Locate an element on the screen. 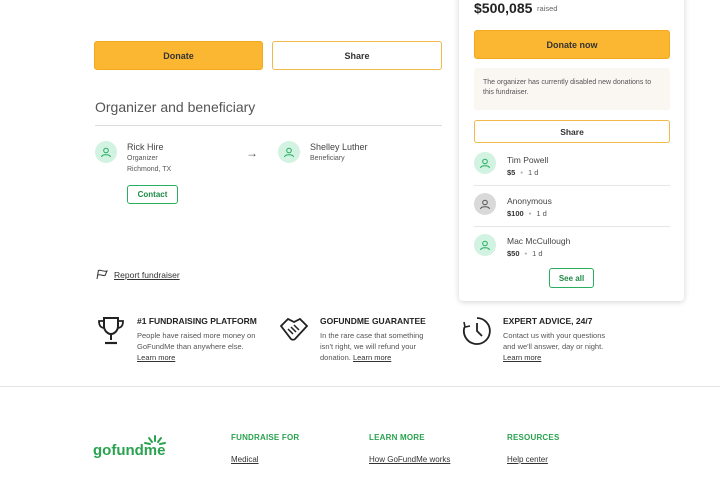  footer-link-medical: Medical is located at coordinates (245, 459).